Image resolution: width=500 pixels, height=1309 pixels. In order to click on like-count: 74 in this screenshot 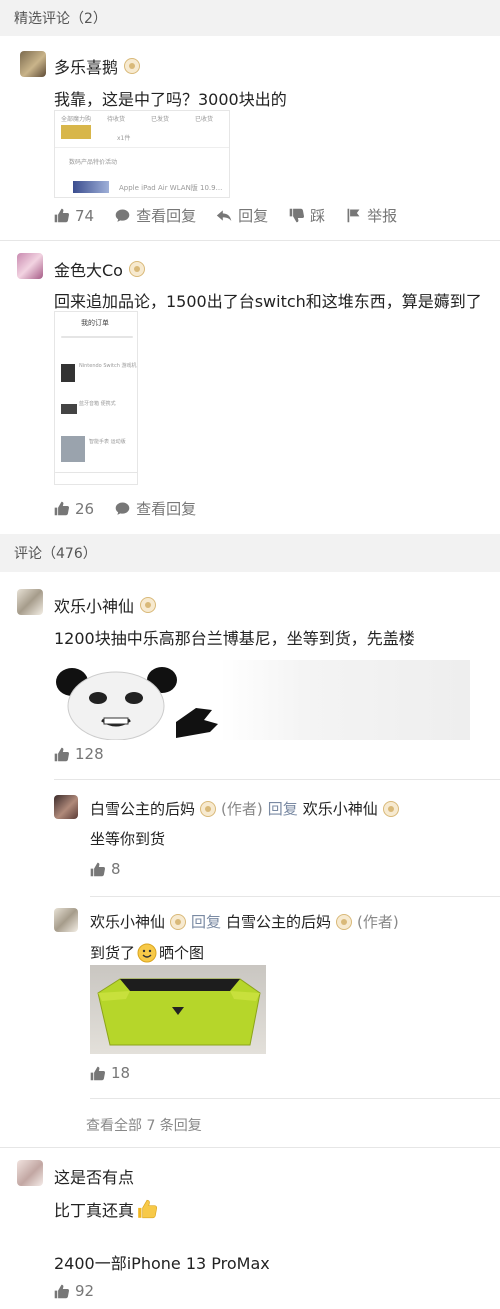, I will do `click(85, 215)`.